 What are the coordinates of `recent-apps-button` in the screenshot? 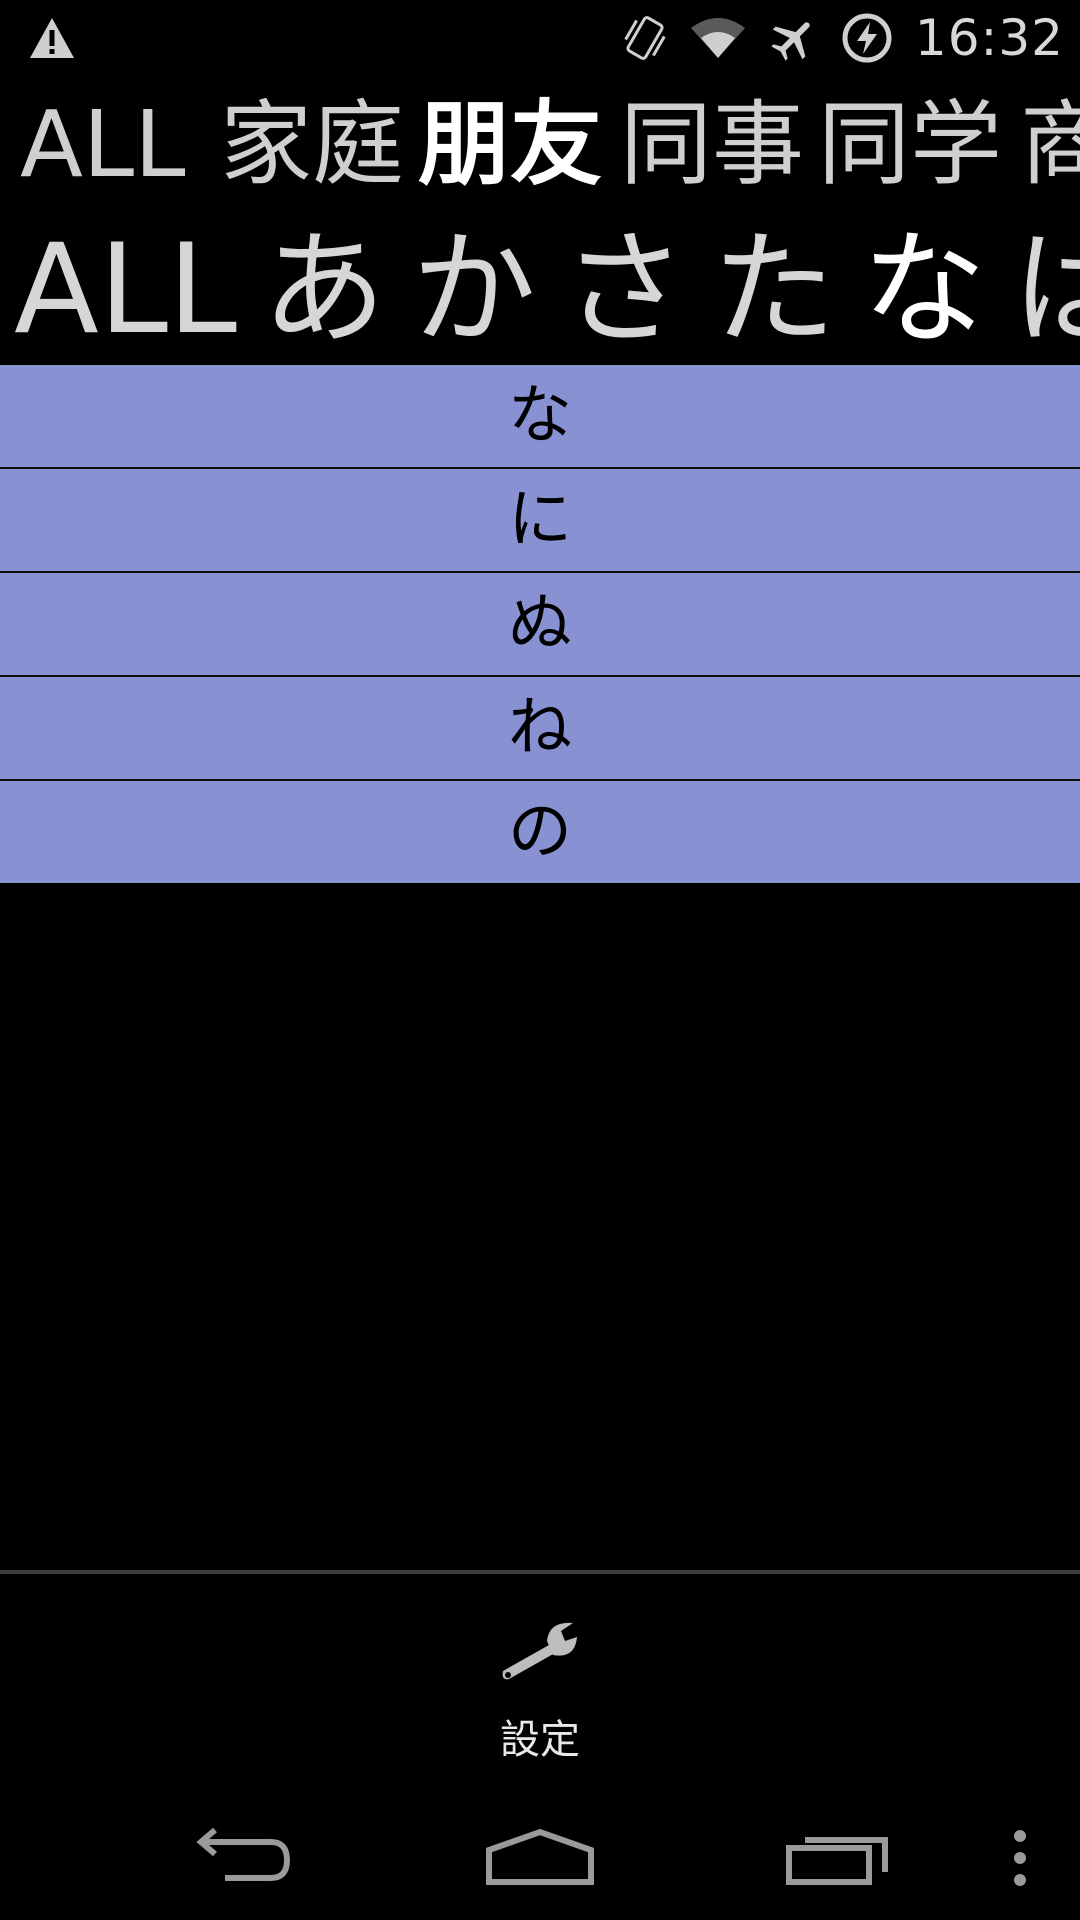 It's located at (840, 1860).